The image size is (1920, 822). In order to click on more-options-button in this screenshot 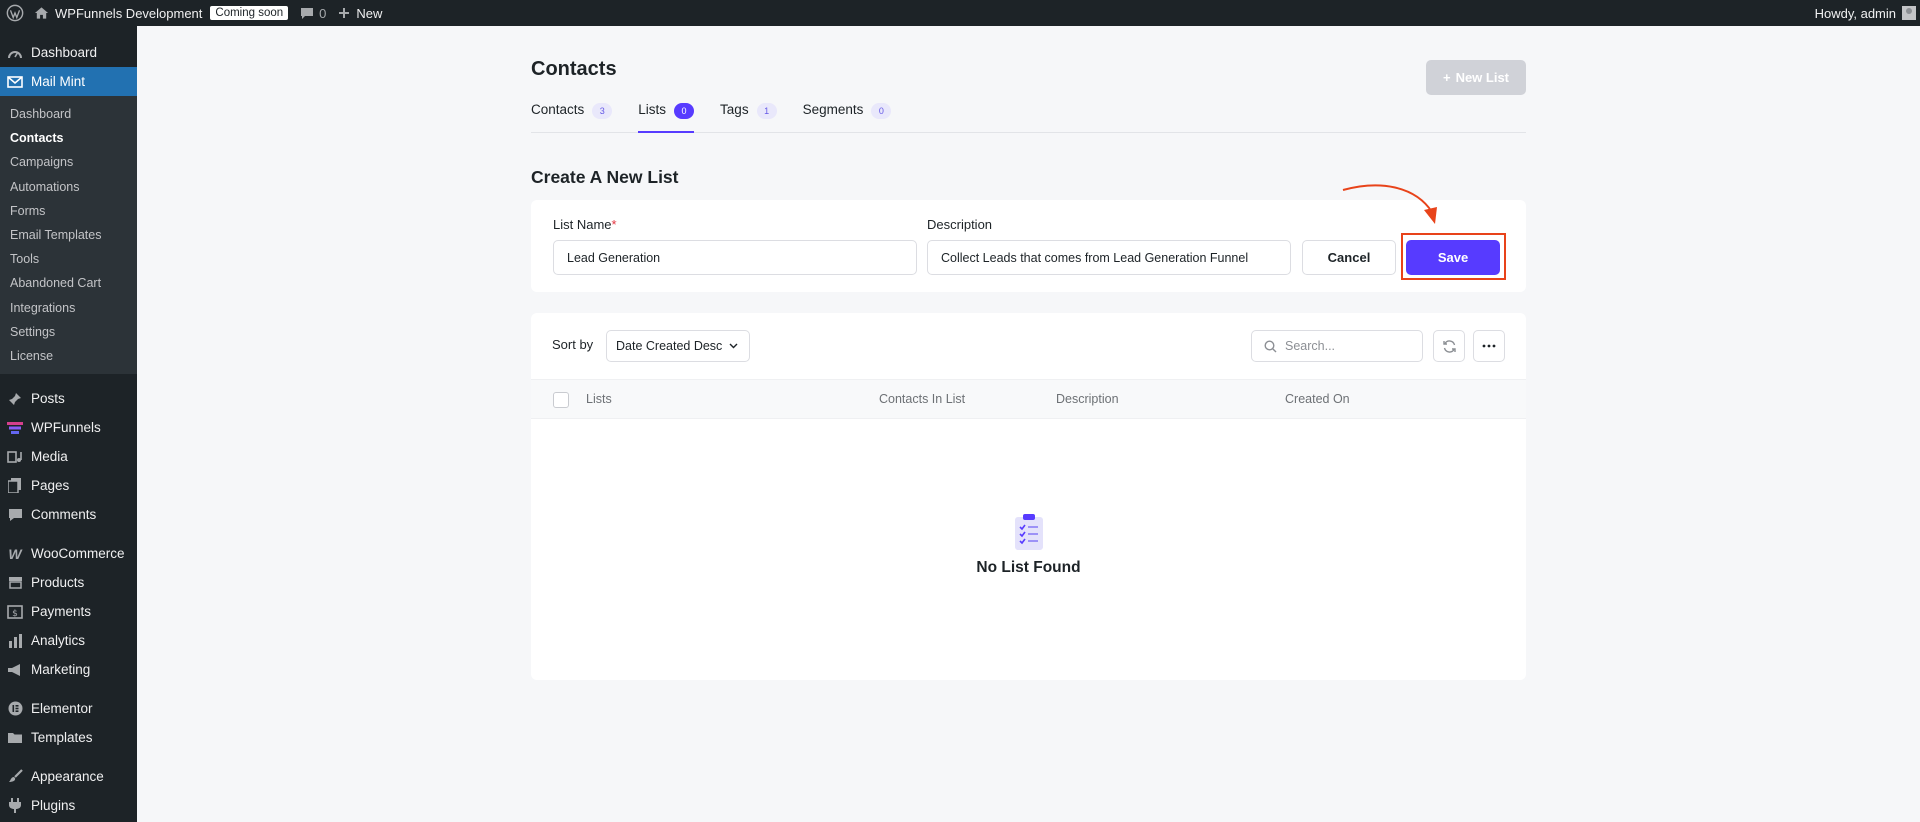, I will do `click(1489, 346)`.